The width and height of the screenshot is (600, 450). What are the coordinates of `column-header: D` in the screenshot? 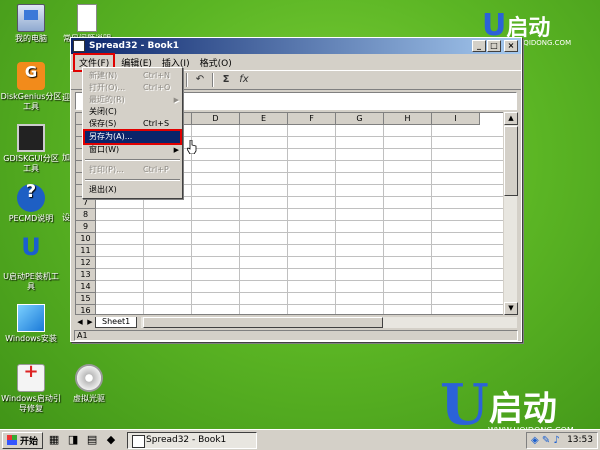 It's located at (216, 119).